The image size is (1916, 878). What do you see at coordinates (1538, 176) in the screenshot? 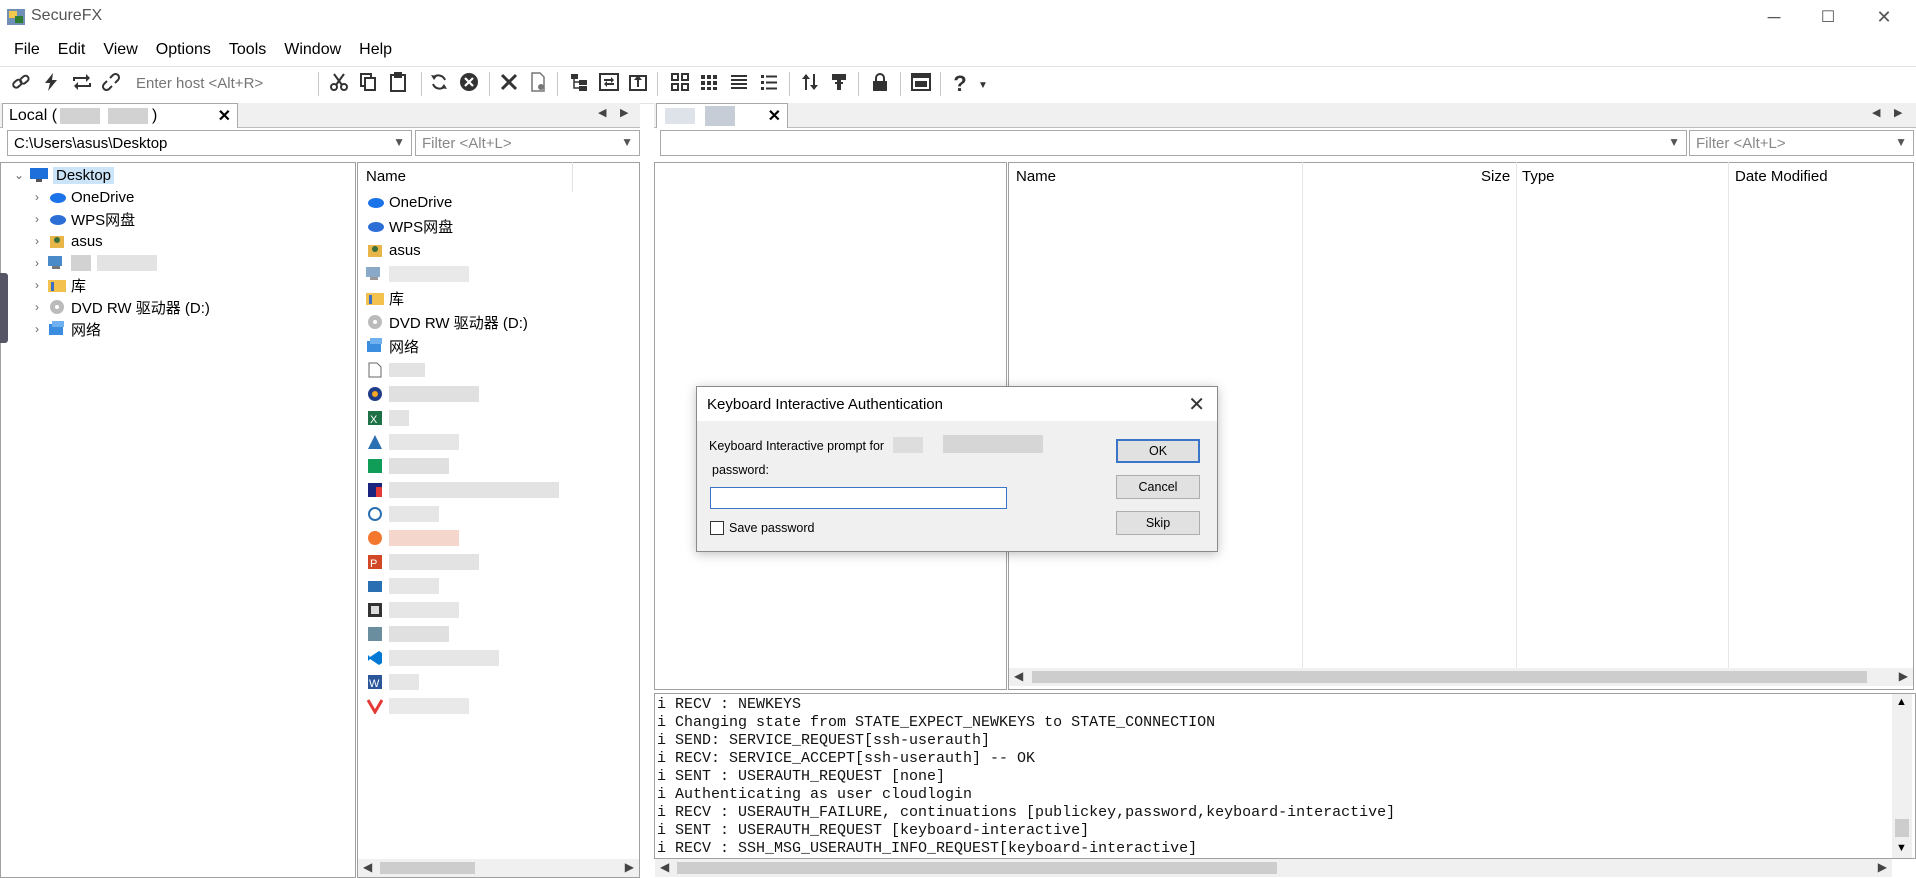
I see `column-header-type: Type` at bounding box center [1538, 176].